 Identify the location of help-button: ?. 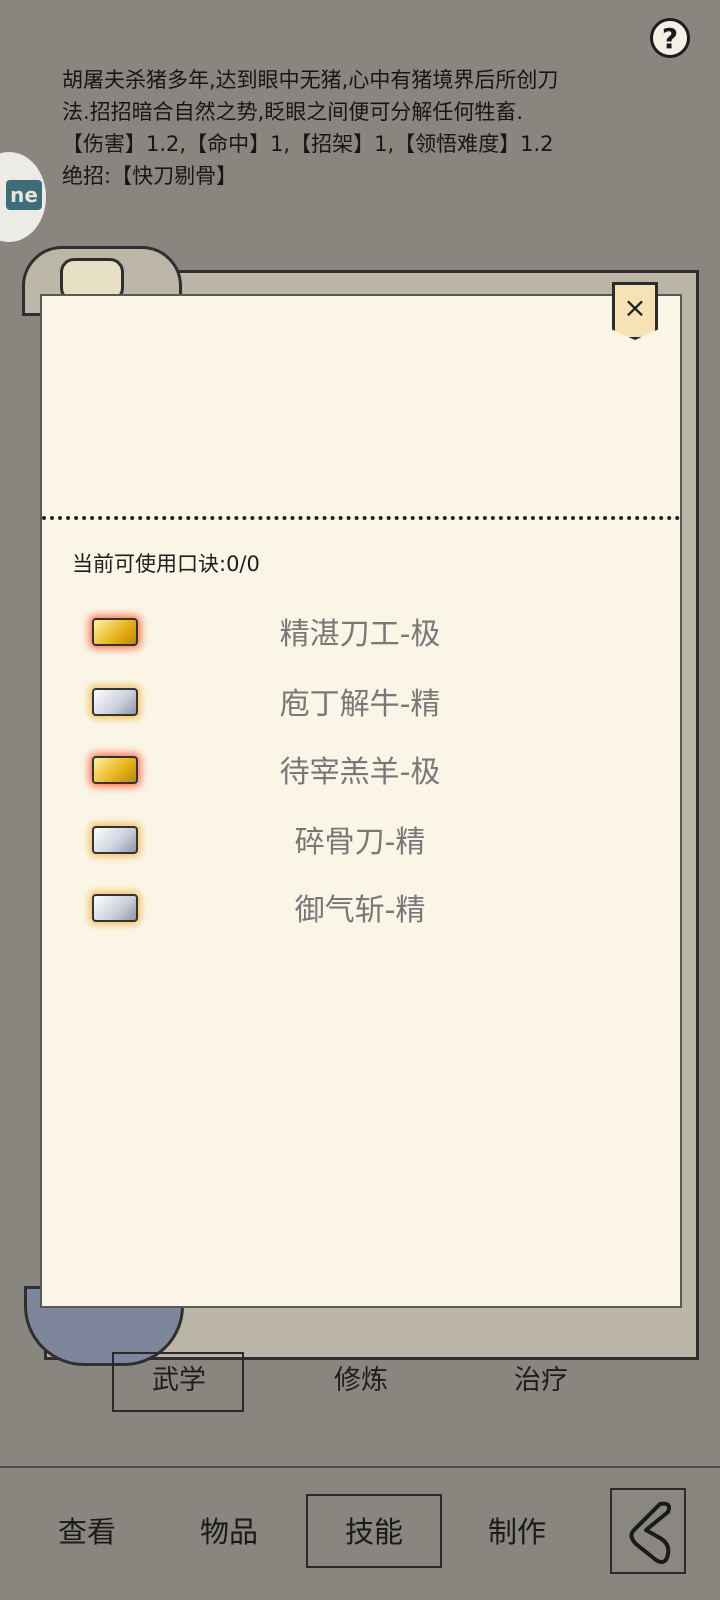
(670, 38).